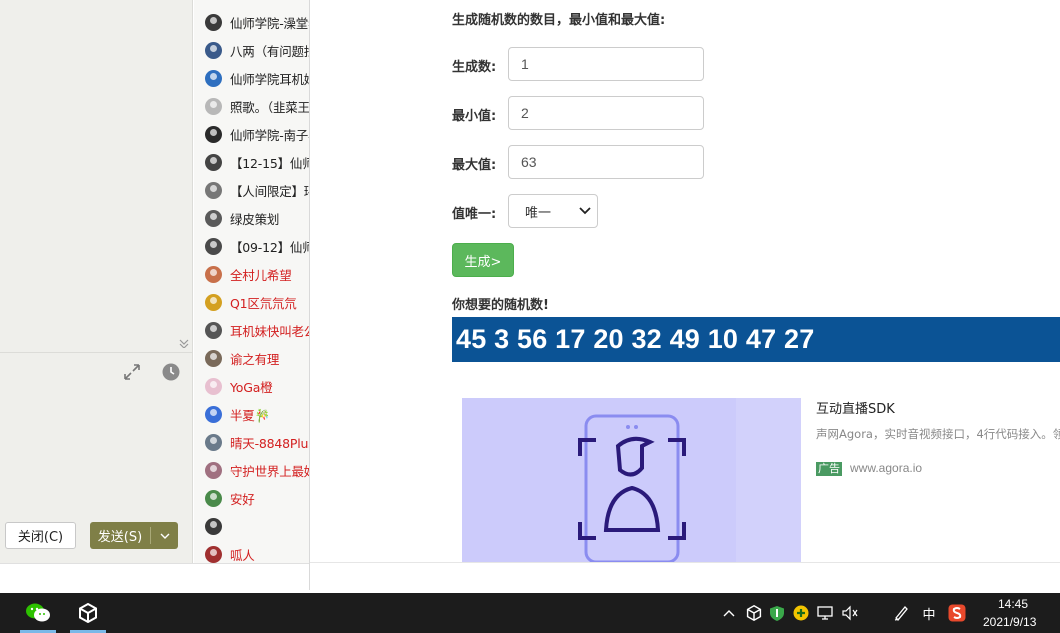 The width and height of the screenshot is (1060, 633). Describe the element at coordinates (553, 211) in the screenshot. I see `unique-select: 唯一` at that location.